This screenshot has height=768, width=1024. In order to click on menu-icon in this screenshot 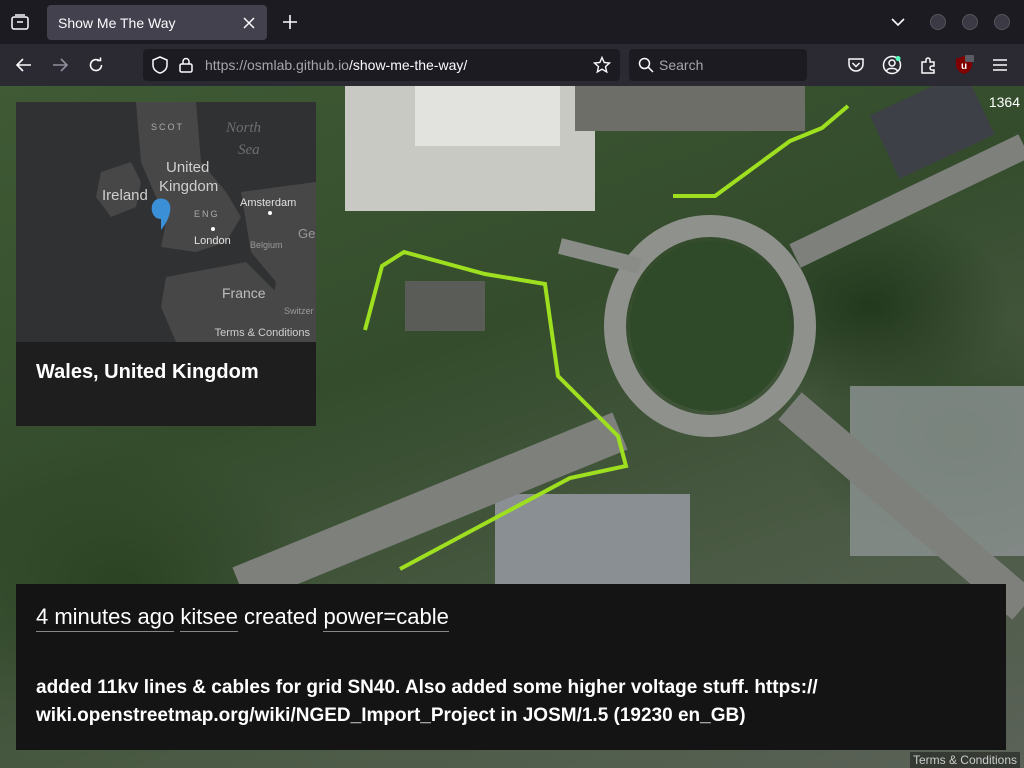, I will do `click(1000, 65)`.